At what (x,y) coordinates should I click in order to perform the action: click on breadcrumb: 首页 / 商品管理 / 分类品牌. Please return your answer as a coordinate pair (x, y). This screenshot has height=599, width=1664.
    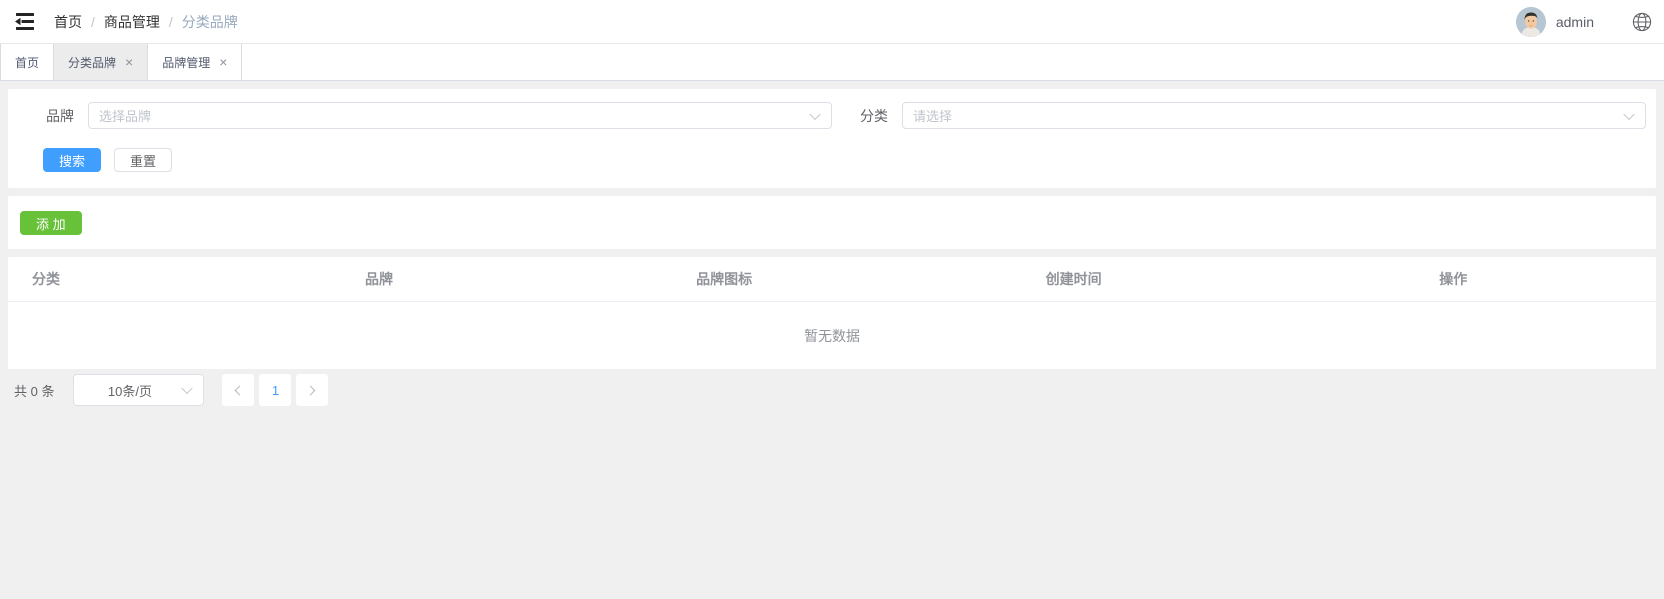
    Looking at the image, I should click on (146, 22).